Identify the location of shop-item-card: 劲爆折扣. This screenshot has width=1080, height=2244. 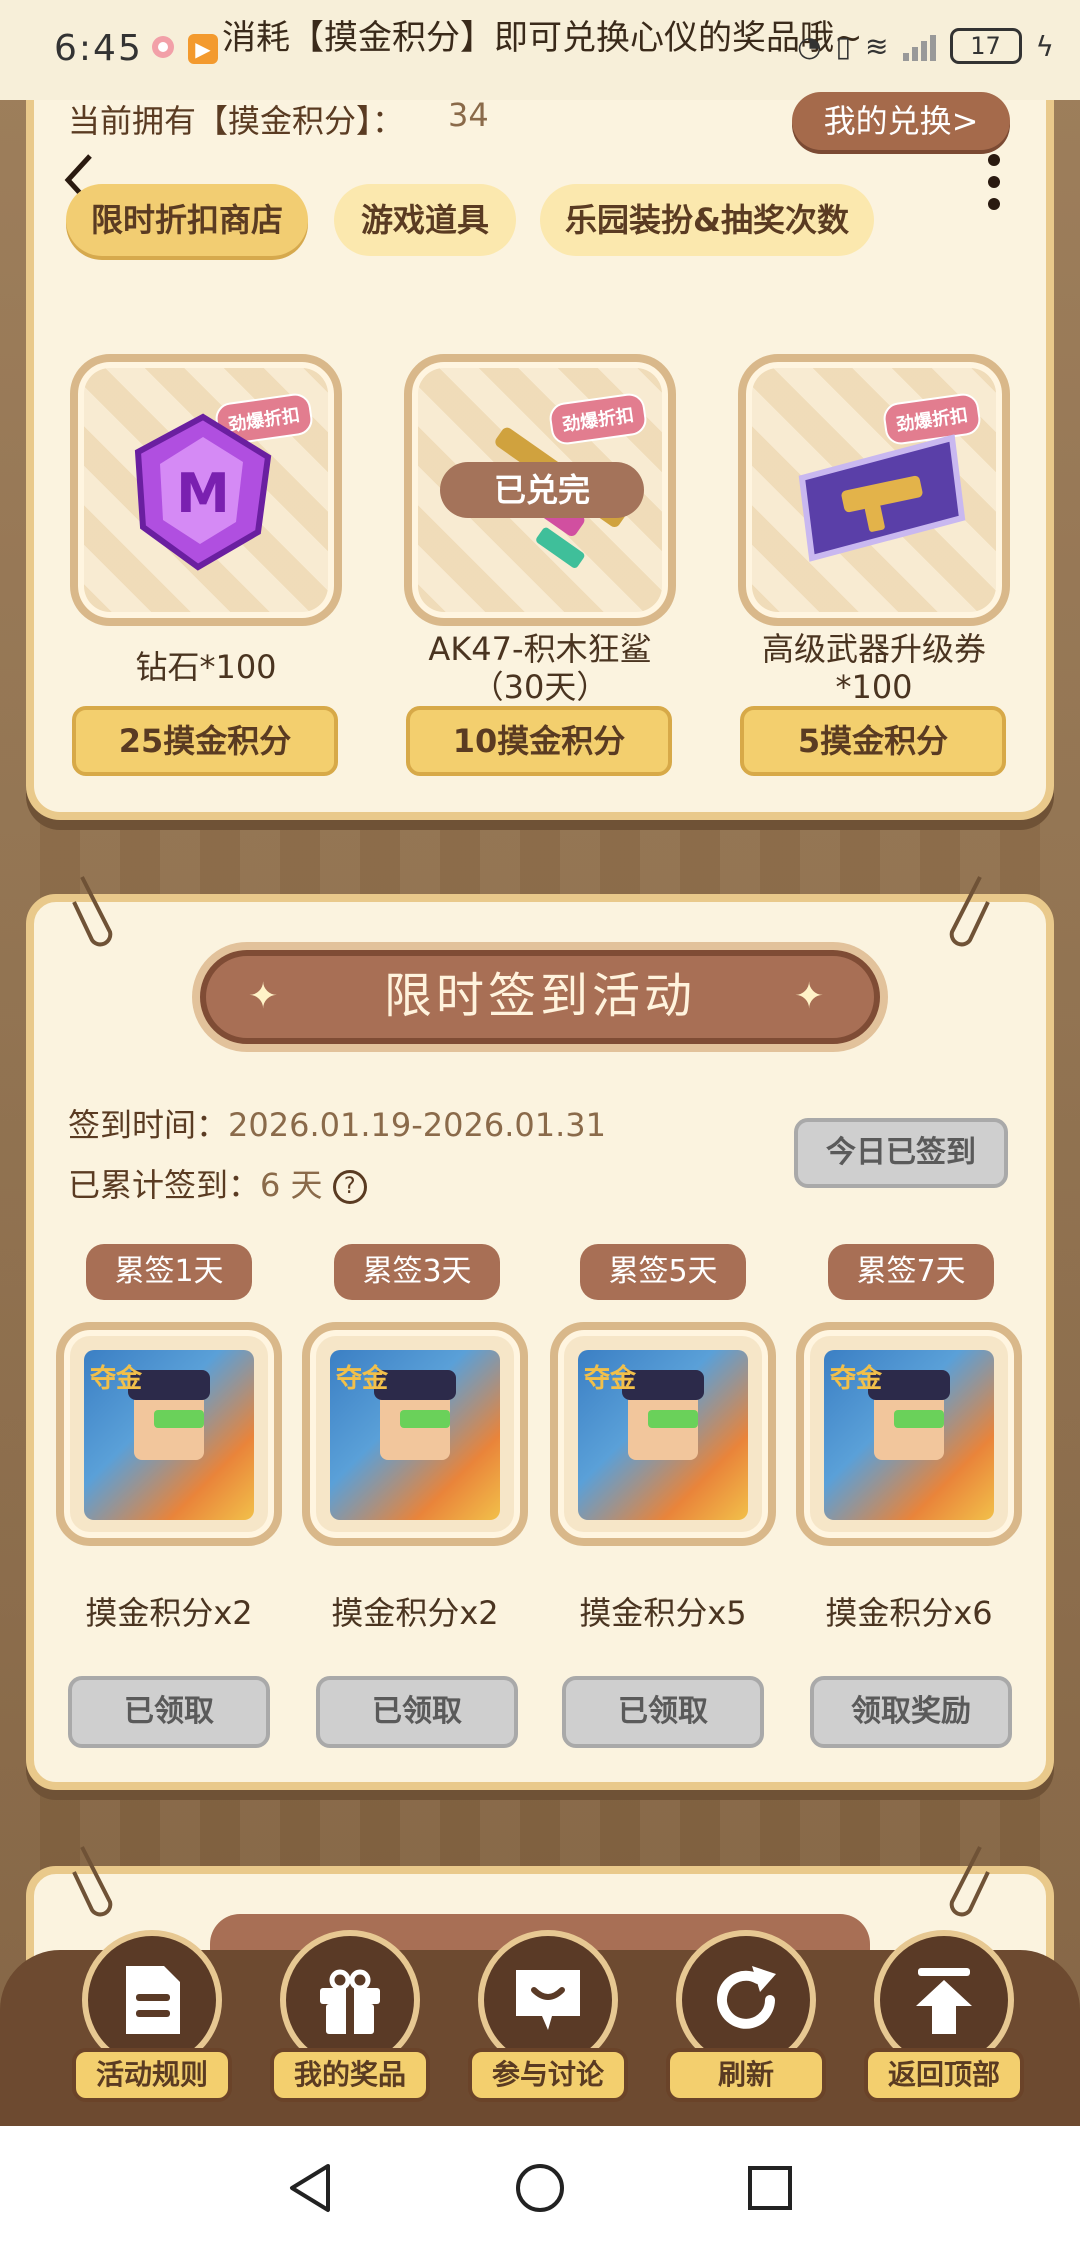
(874, 490).